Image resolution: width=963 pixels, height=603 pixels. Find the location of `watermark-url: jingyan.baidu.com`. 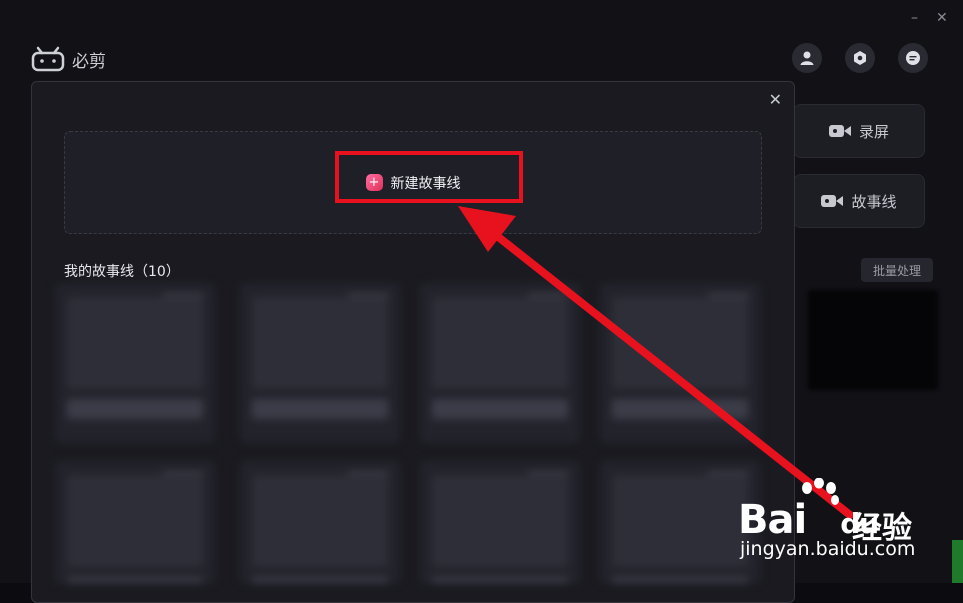

watermark-url: jingyan.baidu.com is located at coordinates (828, 549).